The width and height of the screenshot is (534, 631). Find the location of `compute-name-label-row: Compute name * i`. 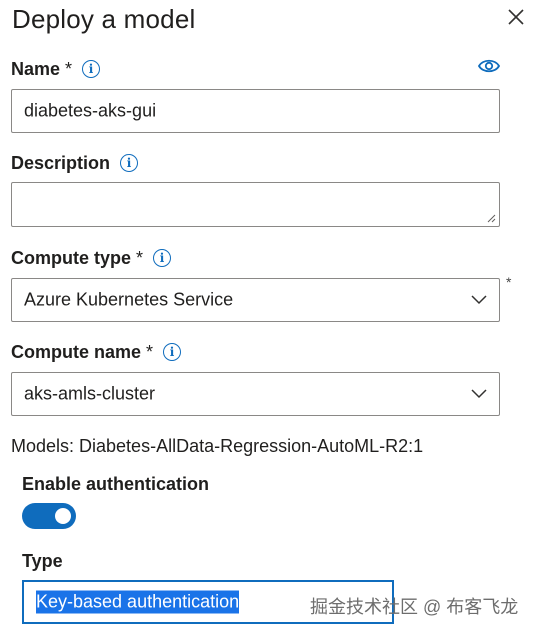

compute-name-label-row: Compute name * i is located at coordinates (96, 352).